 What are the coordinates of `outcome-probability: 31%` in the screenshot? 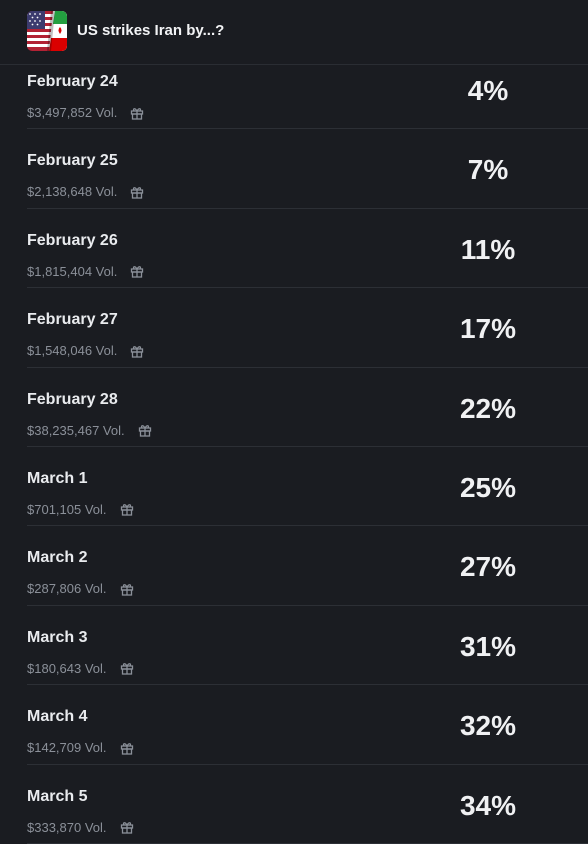 It's located at (488, 646).